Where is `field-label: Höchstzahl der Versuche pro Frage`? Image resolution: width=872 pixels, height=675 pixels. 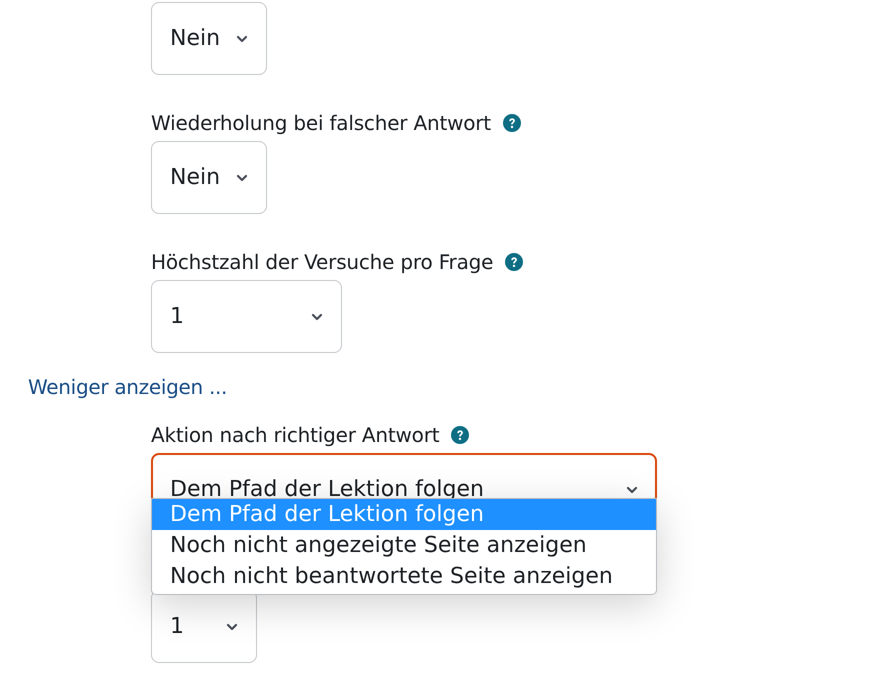 field-label: Höchstzahl der Versuche pro Frage is located at coordinates (322, 262).